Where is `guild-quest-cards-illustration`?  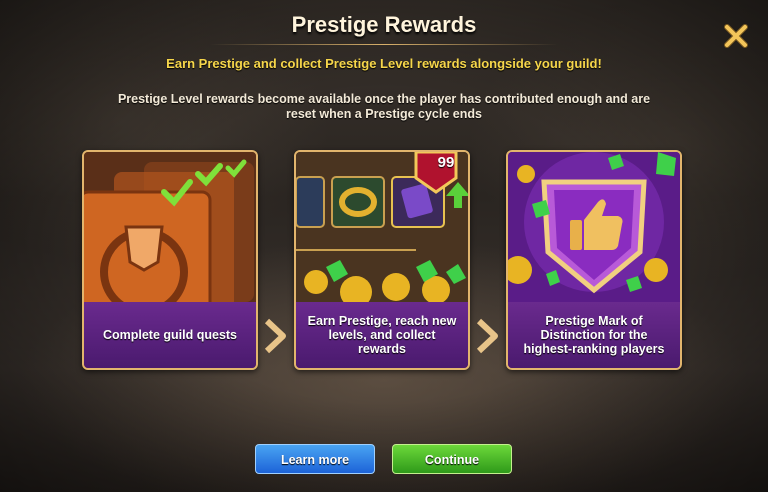
guild-quest-cards-illustration is located at coordinates (170, 227).